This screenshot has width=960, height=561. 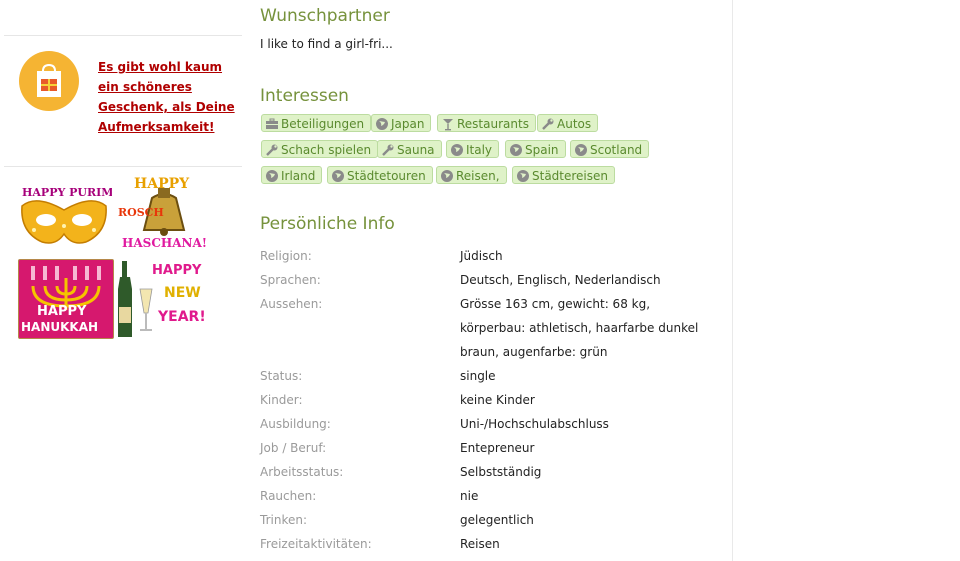 I want to click on info-label-aussehen: Aussehen:, so click(x=291, y=304).